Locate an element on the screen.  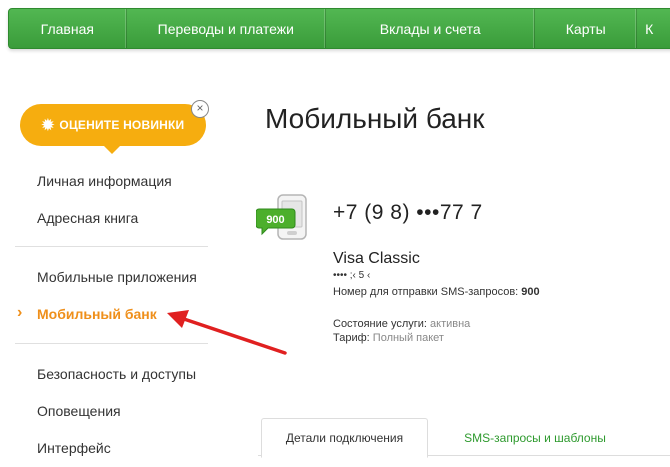
tariff-label: Тариф: is located at coordinates (351, 338).